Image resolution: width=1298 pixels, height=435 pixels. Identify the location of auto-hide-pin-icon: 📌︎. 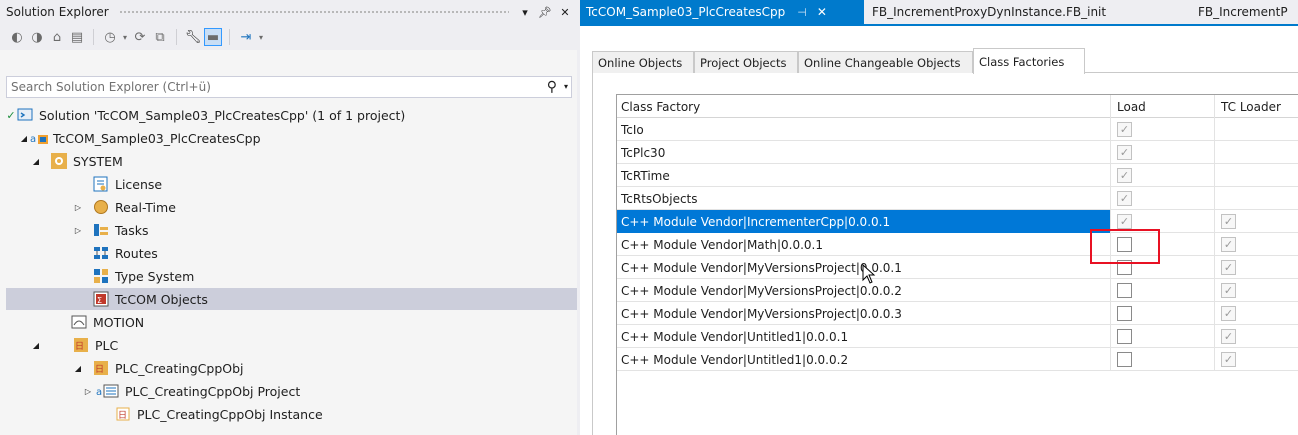
(545, 12).